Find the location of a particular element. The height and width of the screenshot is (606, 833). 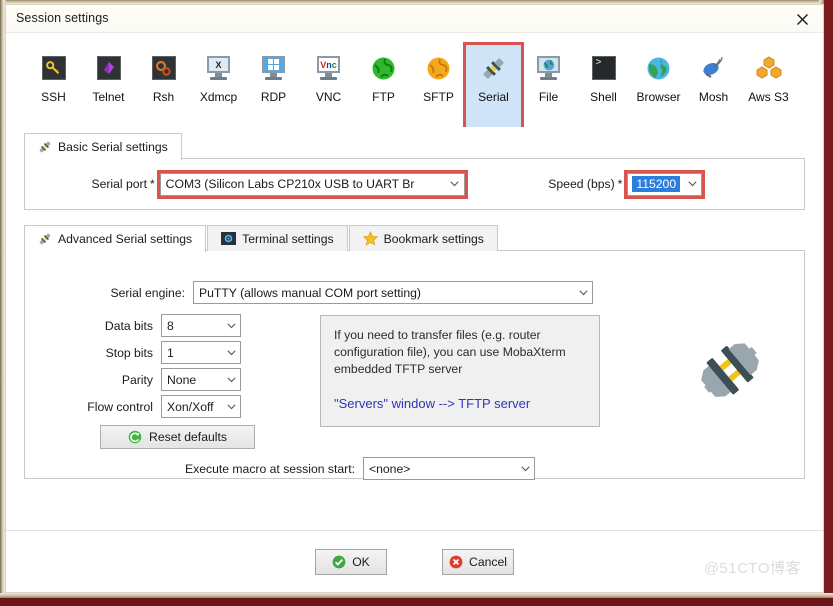

stop-bits-combo: 1 is located at coordinates (201, 352).